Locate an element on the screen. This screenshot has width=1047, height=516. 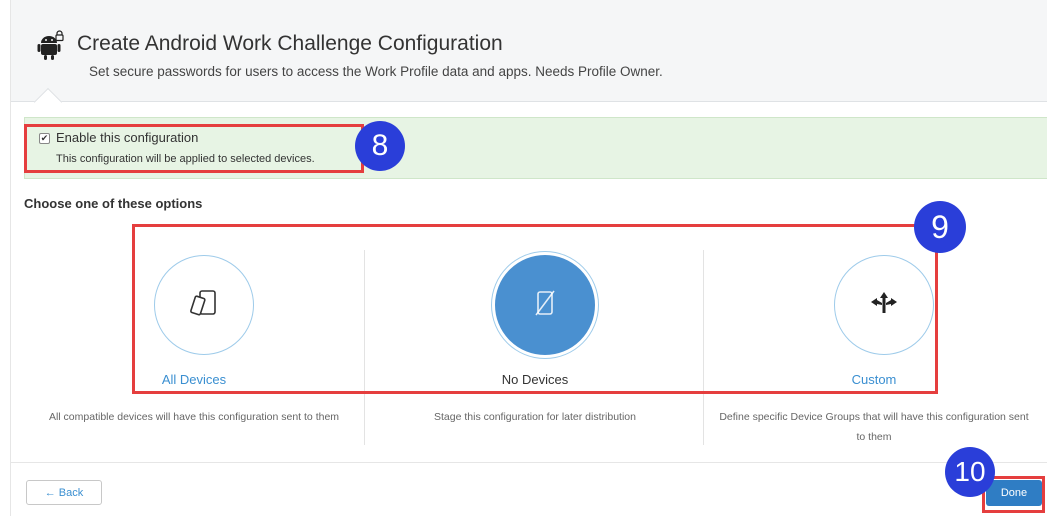
devices-icon is located at coordinates (204, 305).